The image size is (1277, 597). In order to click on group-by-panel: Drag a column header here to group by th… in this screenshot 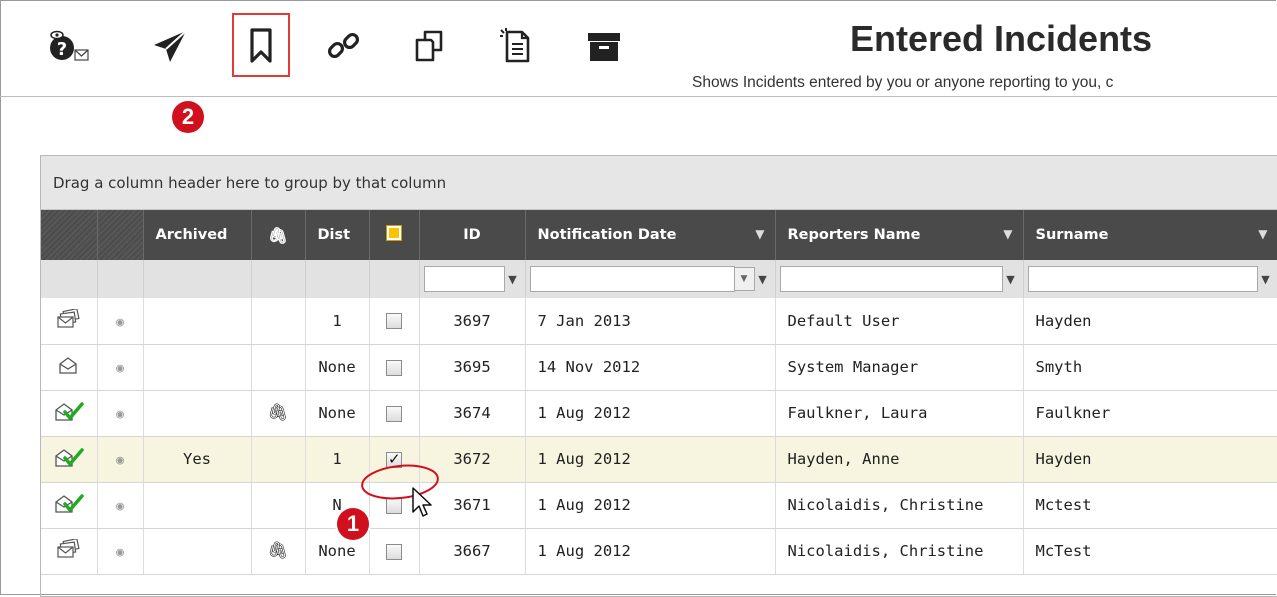, I will do `click(659, 183)`.